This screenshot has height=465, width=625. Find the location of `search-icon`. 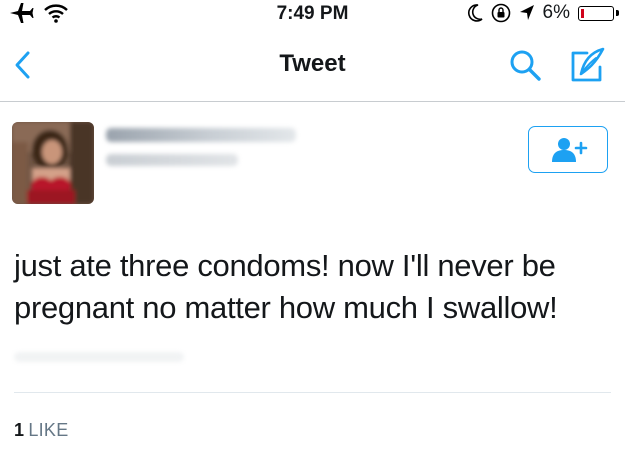

search-icon is located at coordinates (525, 65).